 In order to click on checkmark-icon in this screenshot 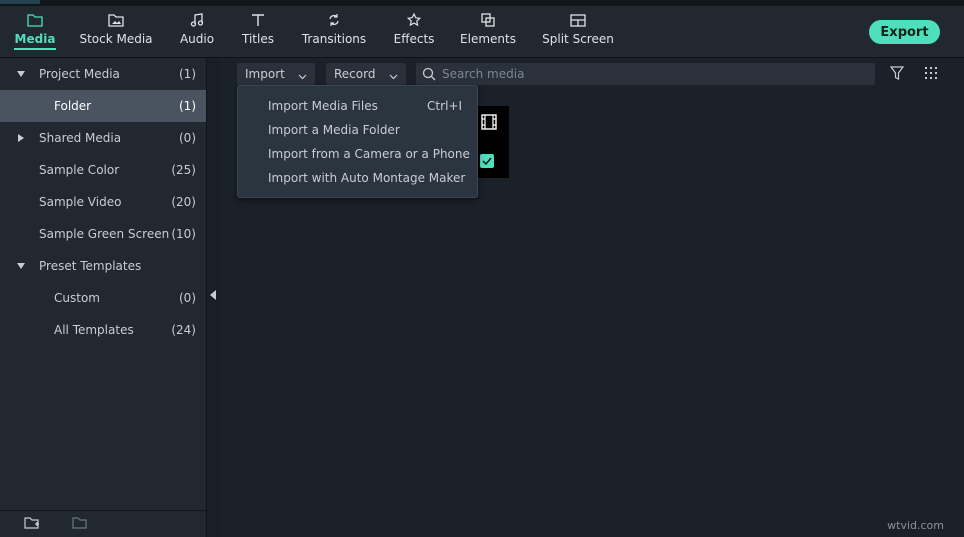, I will do `click(487, 161)`.